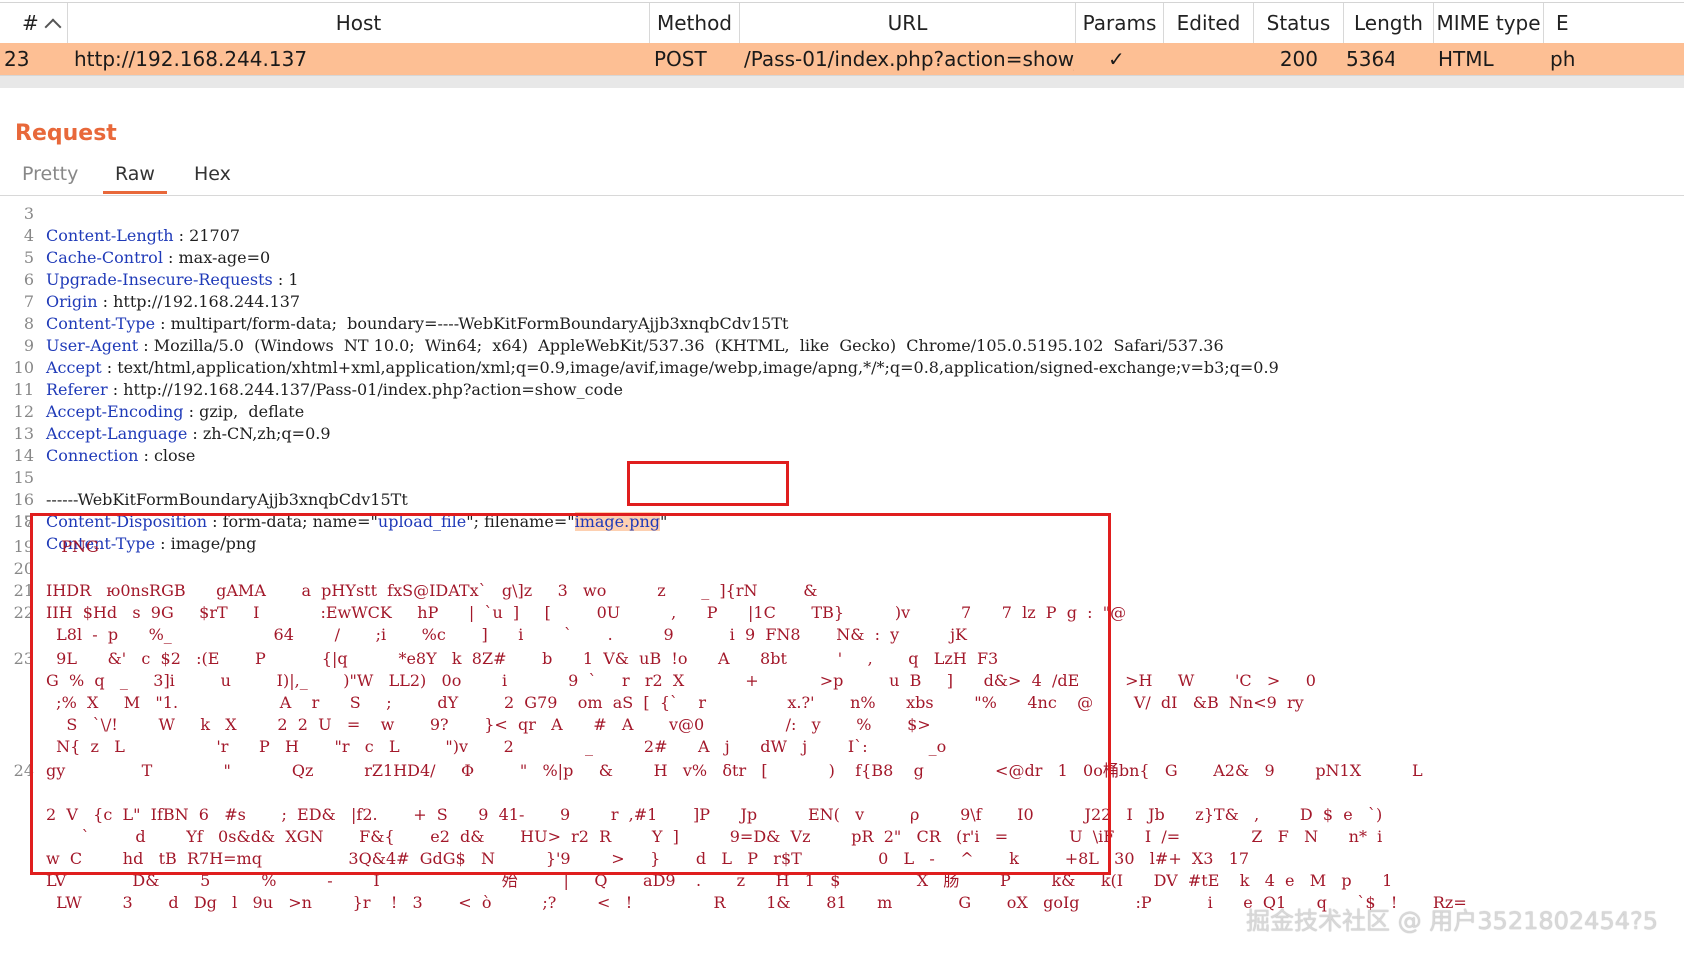  Describe the element at coordinates (842, 81) in the screenshot. I see `table-horizontal-scrollbar` at that location.